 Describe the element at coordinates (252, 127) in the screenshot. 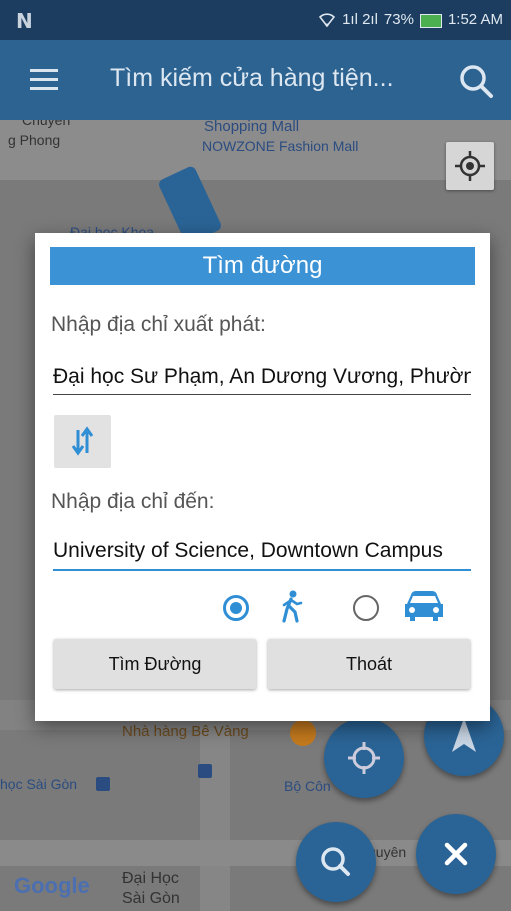

I see `map-label: Shopping Mall` at that location.